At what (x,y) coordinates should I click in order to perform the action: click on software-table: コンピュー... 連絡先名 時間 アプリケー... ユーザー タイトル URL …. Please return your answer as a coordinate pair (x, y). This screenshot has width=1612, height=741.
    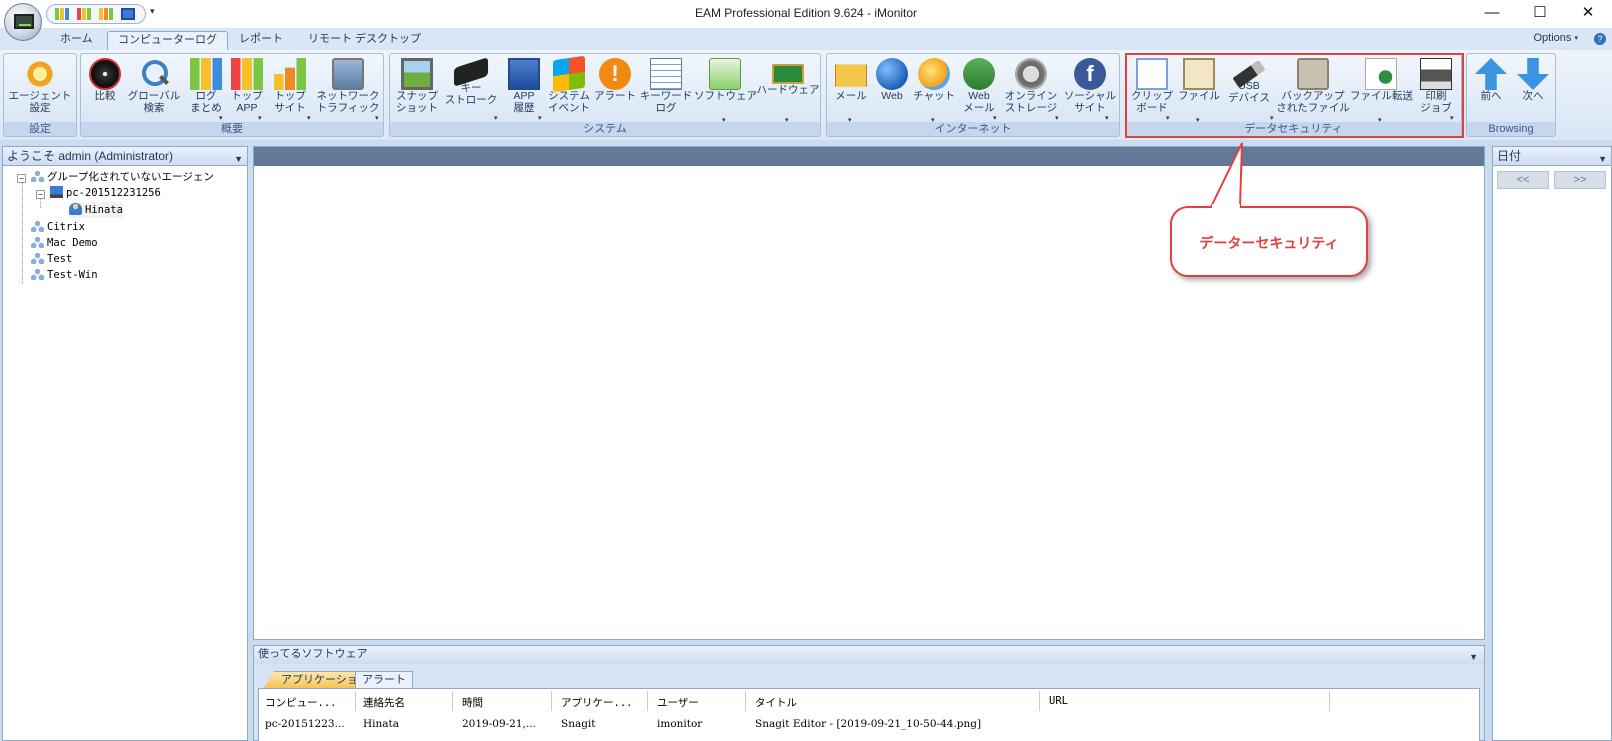
    Looking at the image, I should click on (869, 714).